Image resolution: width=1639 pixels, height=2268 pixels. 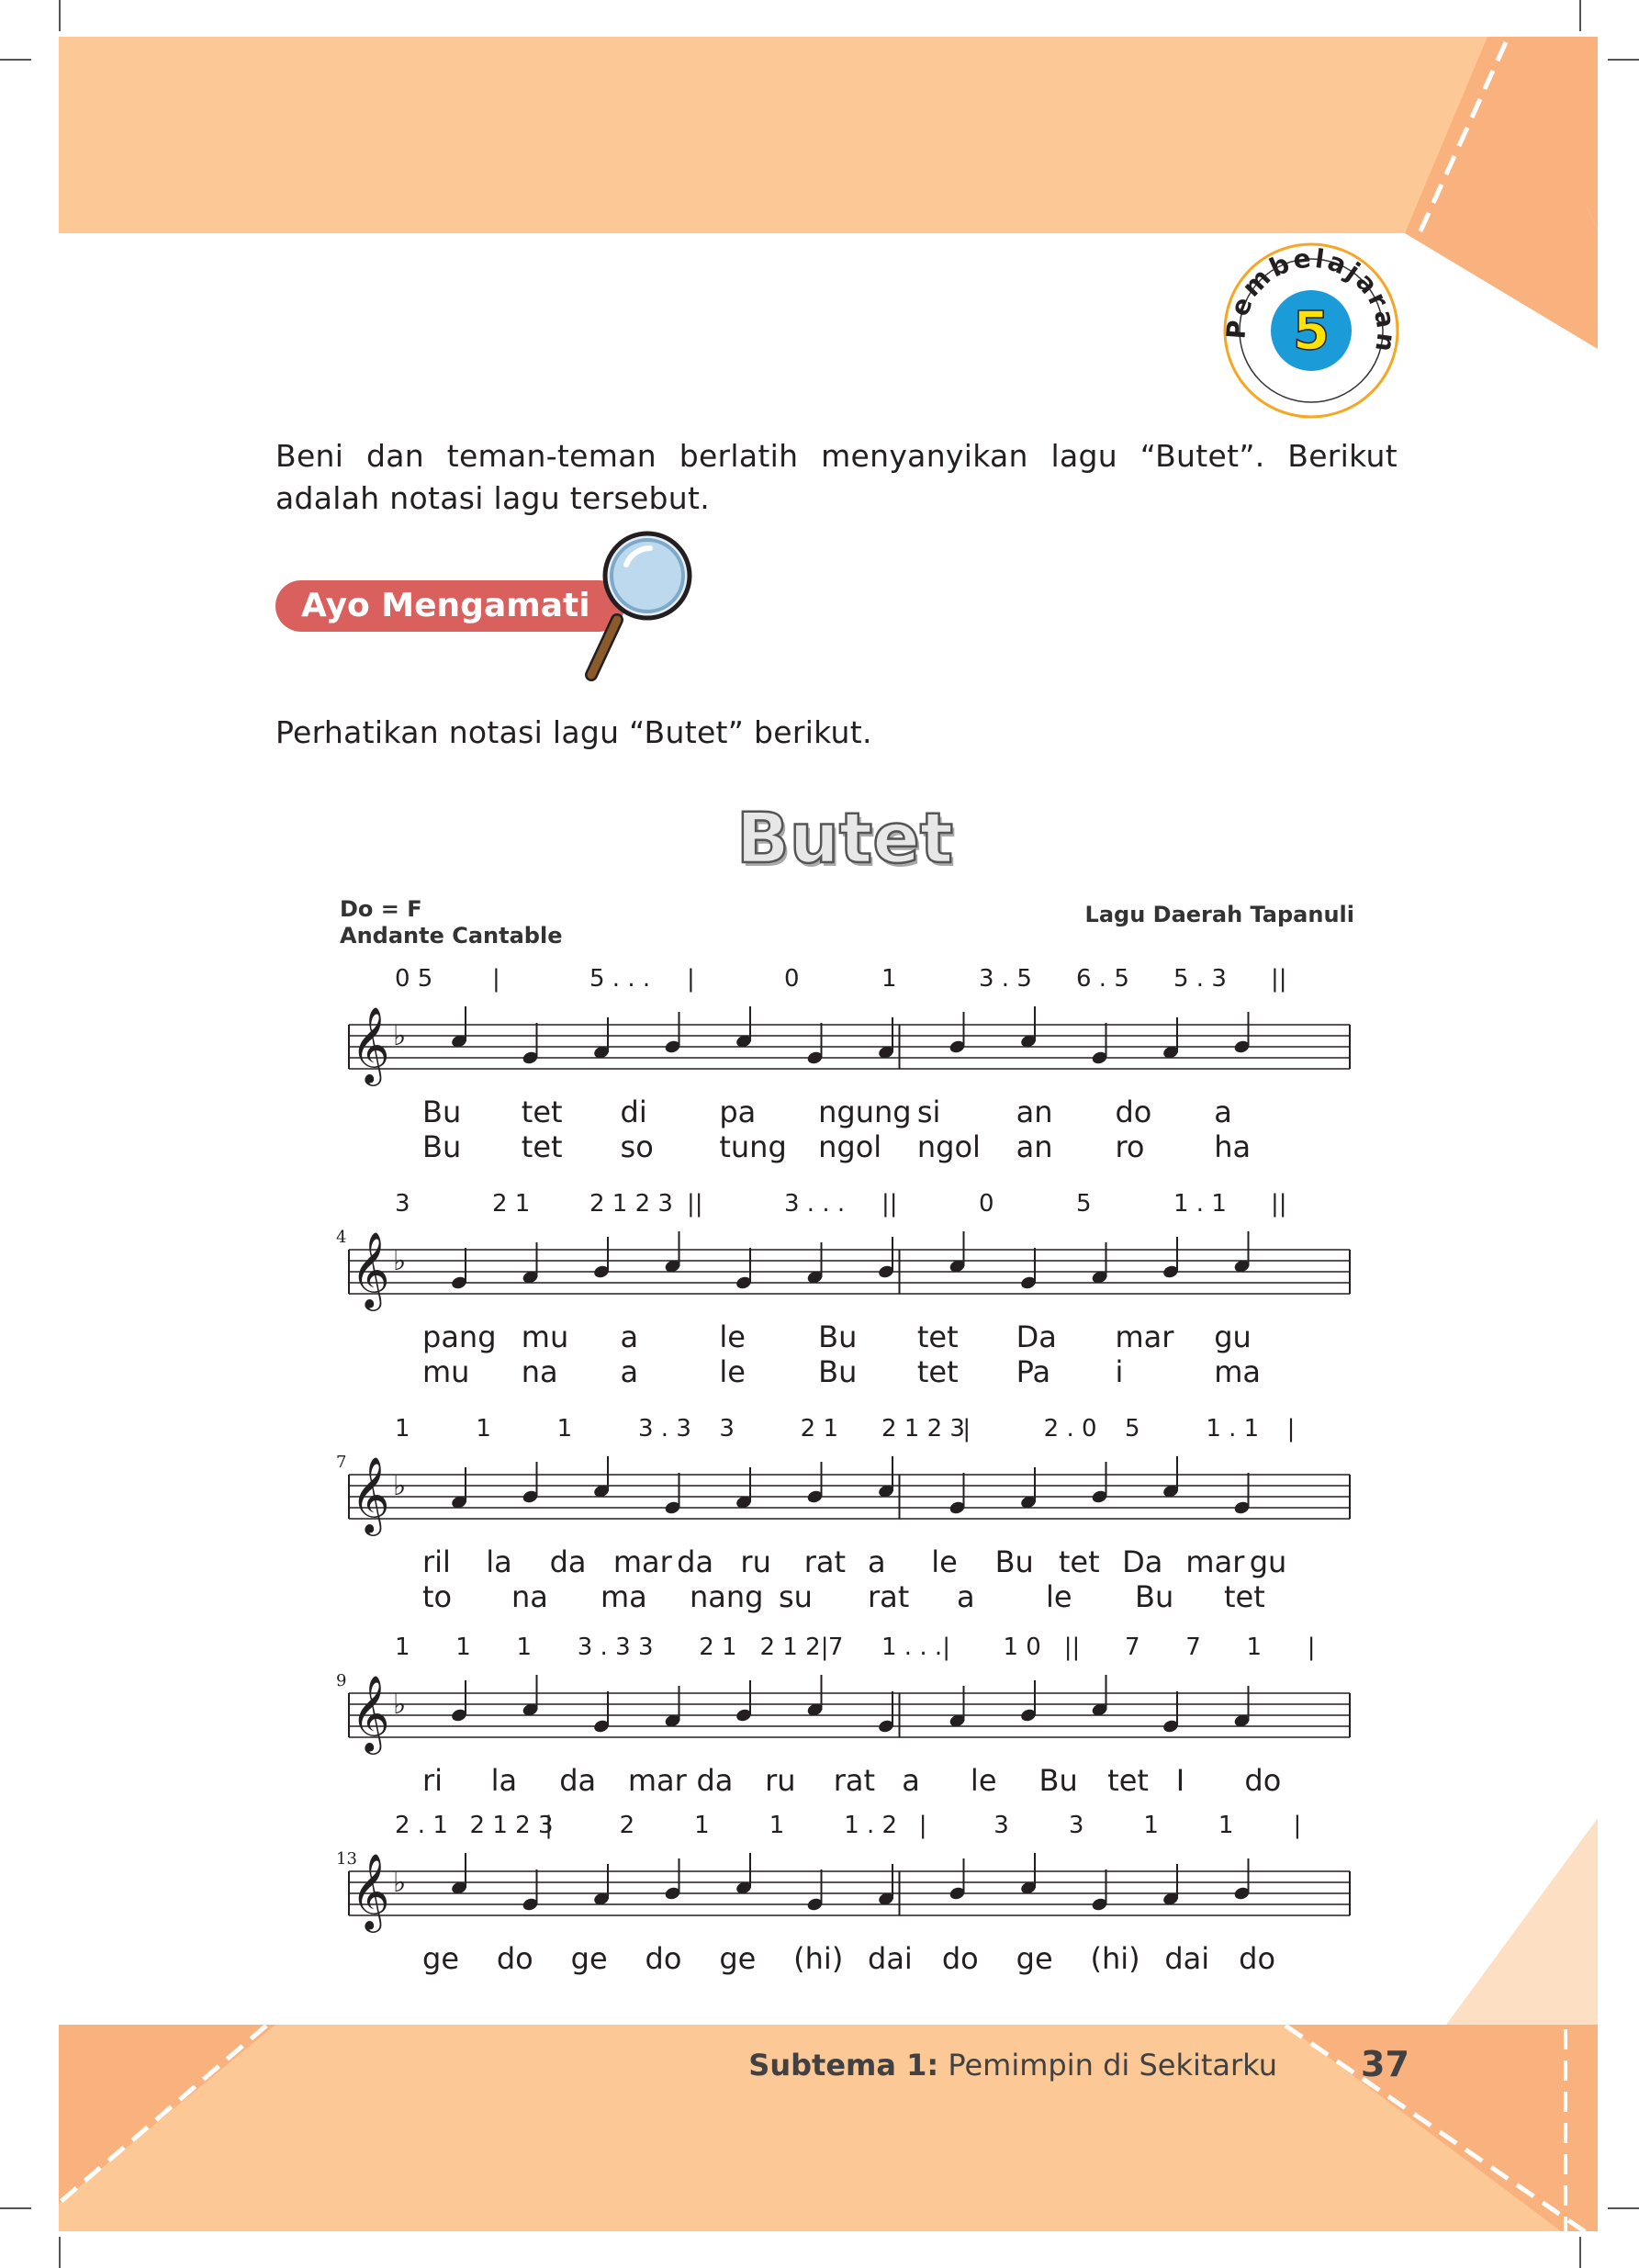 I want to click on lyric-syllable: i, so click(x=1119, y=1372).